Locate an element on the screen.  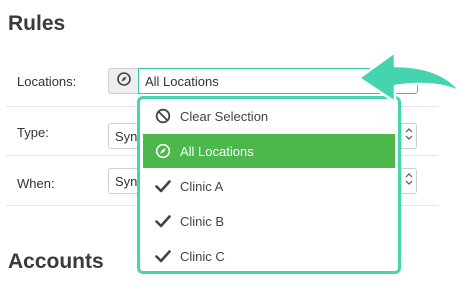
when-label: When: is located at coordinates (36, 183).